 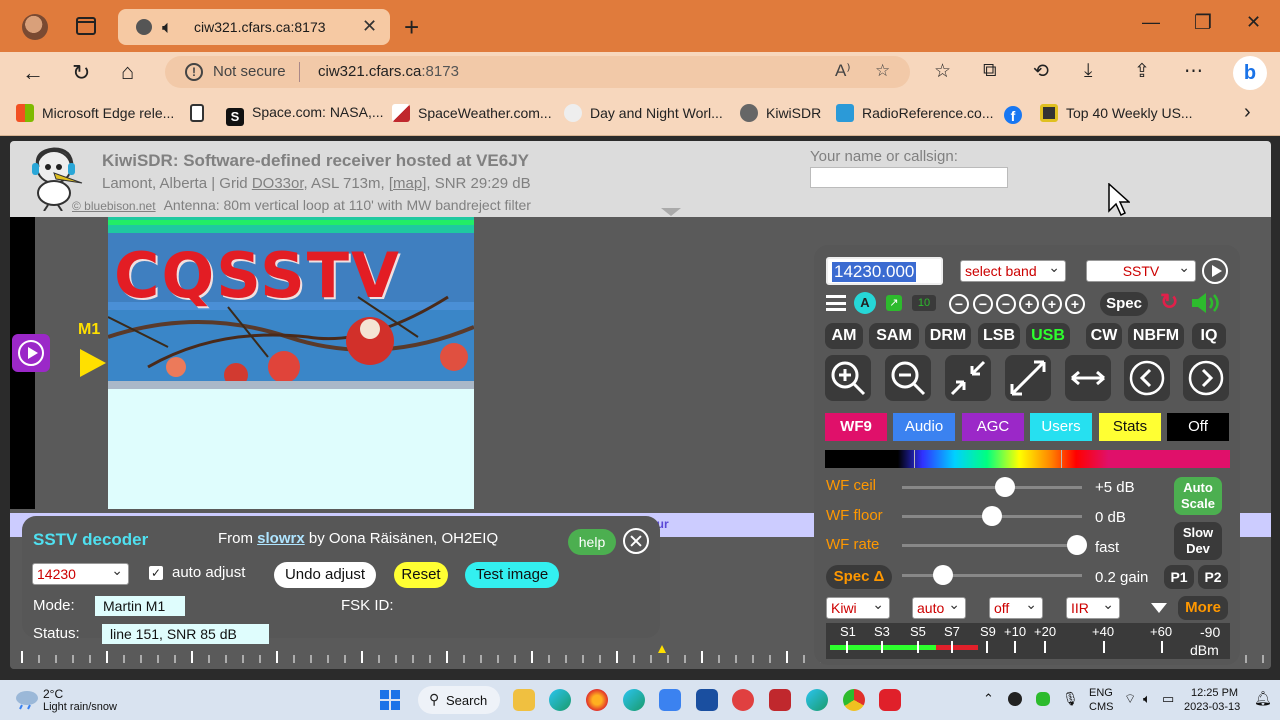 What do you see at coordinates (854, 700) in the screenshot?
I see `chrome-icon` at bounding box center [854, 700].